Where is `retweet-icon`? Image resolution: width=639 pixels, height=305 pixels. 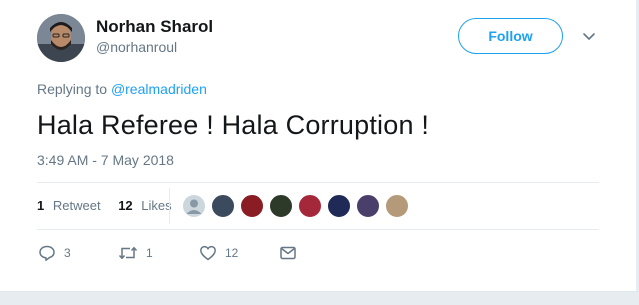
retweet-icon is located at coordinates (128, 253).